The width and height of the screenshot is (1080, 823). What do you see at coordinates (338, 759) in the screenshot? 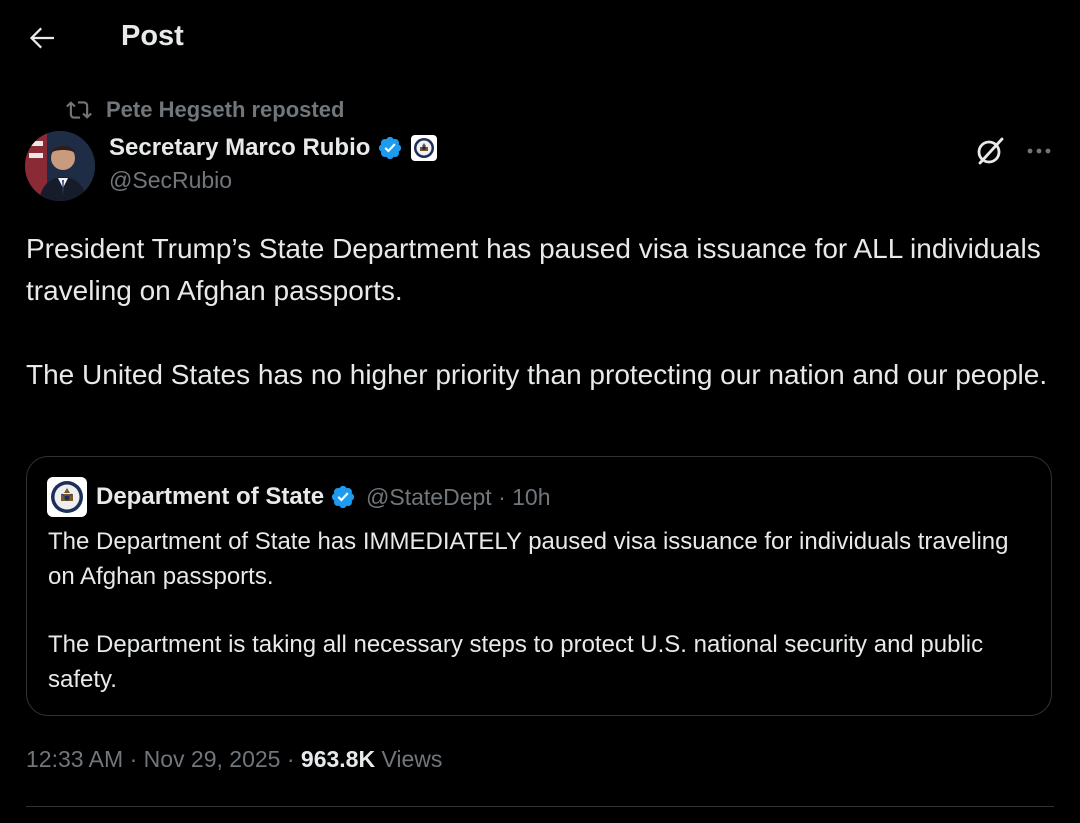
I see `views-count: 963.8K` at bounding box center [338, 759].